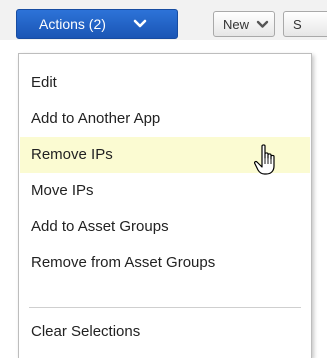 The image size is (327, 358). I want to click on menu-item-clear-selections: Clear Selections, so click(165, 332).